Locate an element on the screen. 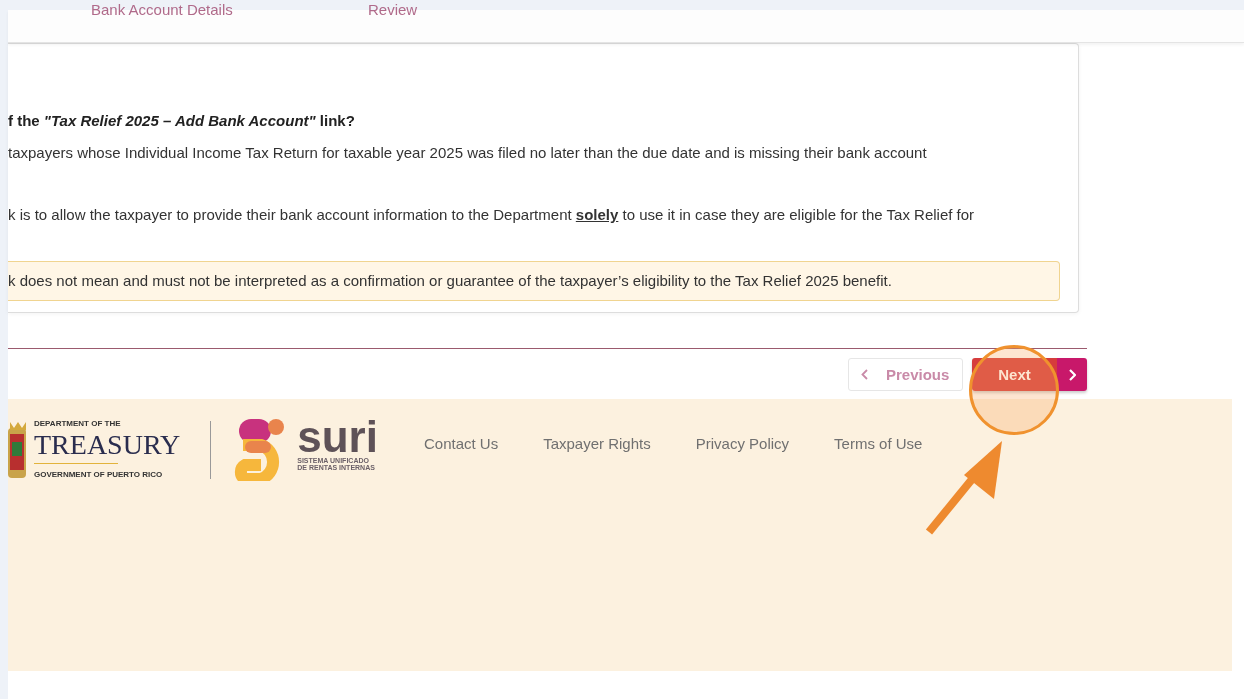  paragraph: k is to allow the taxpayer to provide their bank account information to the Department solely to use it in case they are eligible for the Tax Relief for is located at coordinates (492, 215).